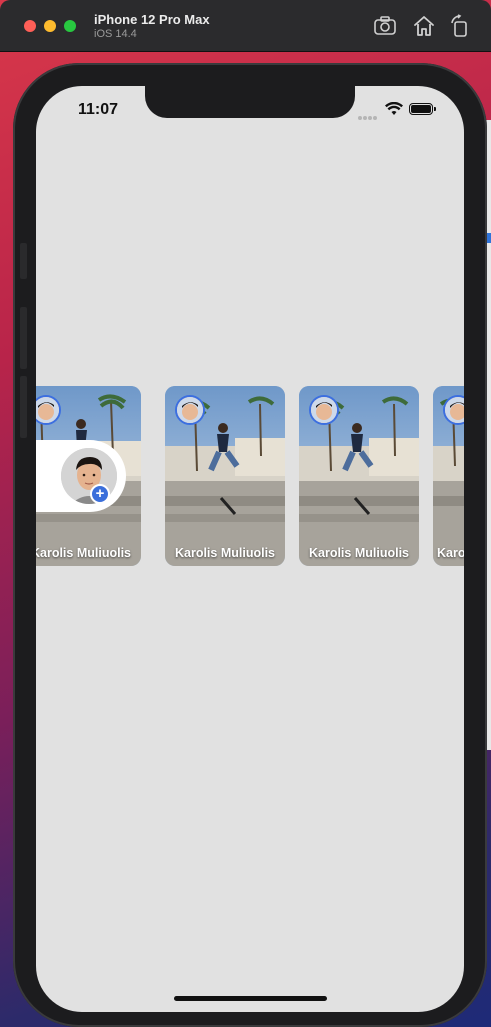  I want to click on story-author-name: Karo, so click(450, 553).